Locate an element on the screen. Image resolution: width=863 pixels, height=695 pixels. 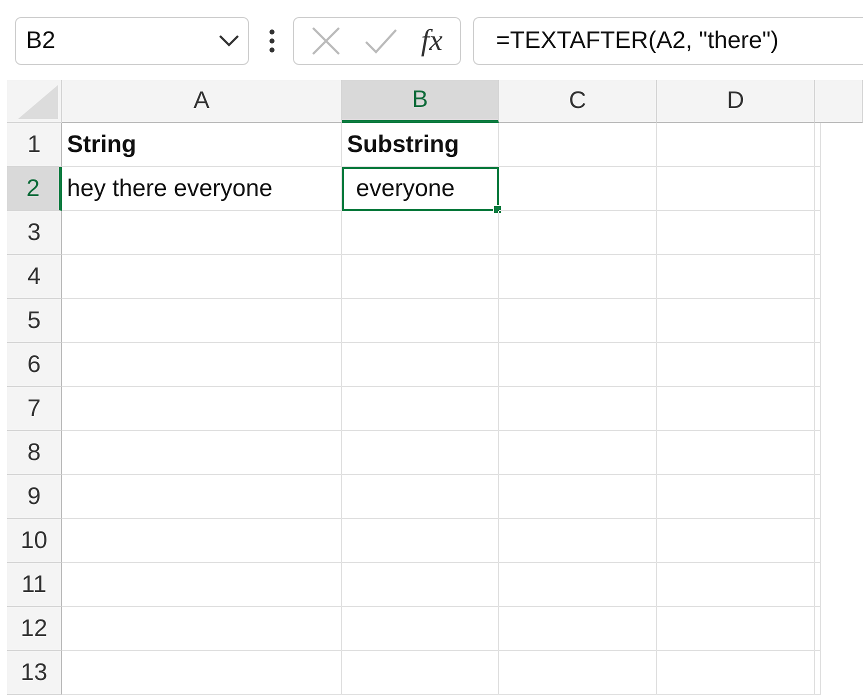
table-cell: String is located at coordinates (202, 145).